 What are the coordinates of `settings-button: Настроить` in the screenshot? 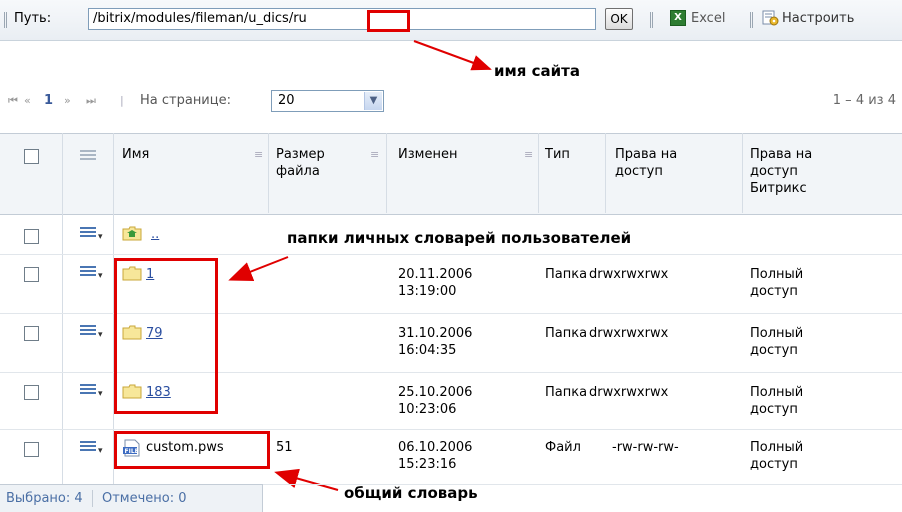 It's located at (818, 18).